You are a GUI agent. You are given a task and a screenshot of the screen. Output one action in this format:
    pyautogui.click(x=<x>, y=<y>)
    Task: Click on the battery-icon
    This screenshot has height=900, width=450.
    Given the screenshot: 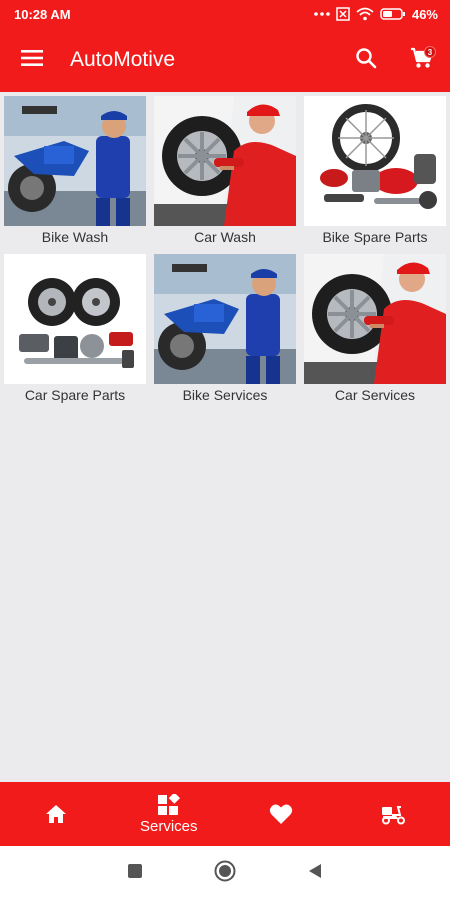 What is the action you would take?
    pyautogui.click(x=393, y=14)
    